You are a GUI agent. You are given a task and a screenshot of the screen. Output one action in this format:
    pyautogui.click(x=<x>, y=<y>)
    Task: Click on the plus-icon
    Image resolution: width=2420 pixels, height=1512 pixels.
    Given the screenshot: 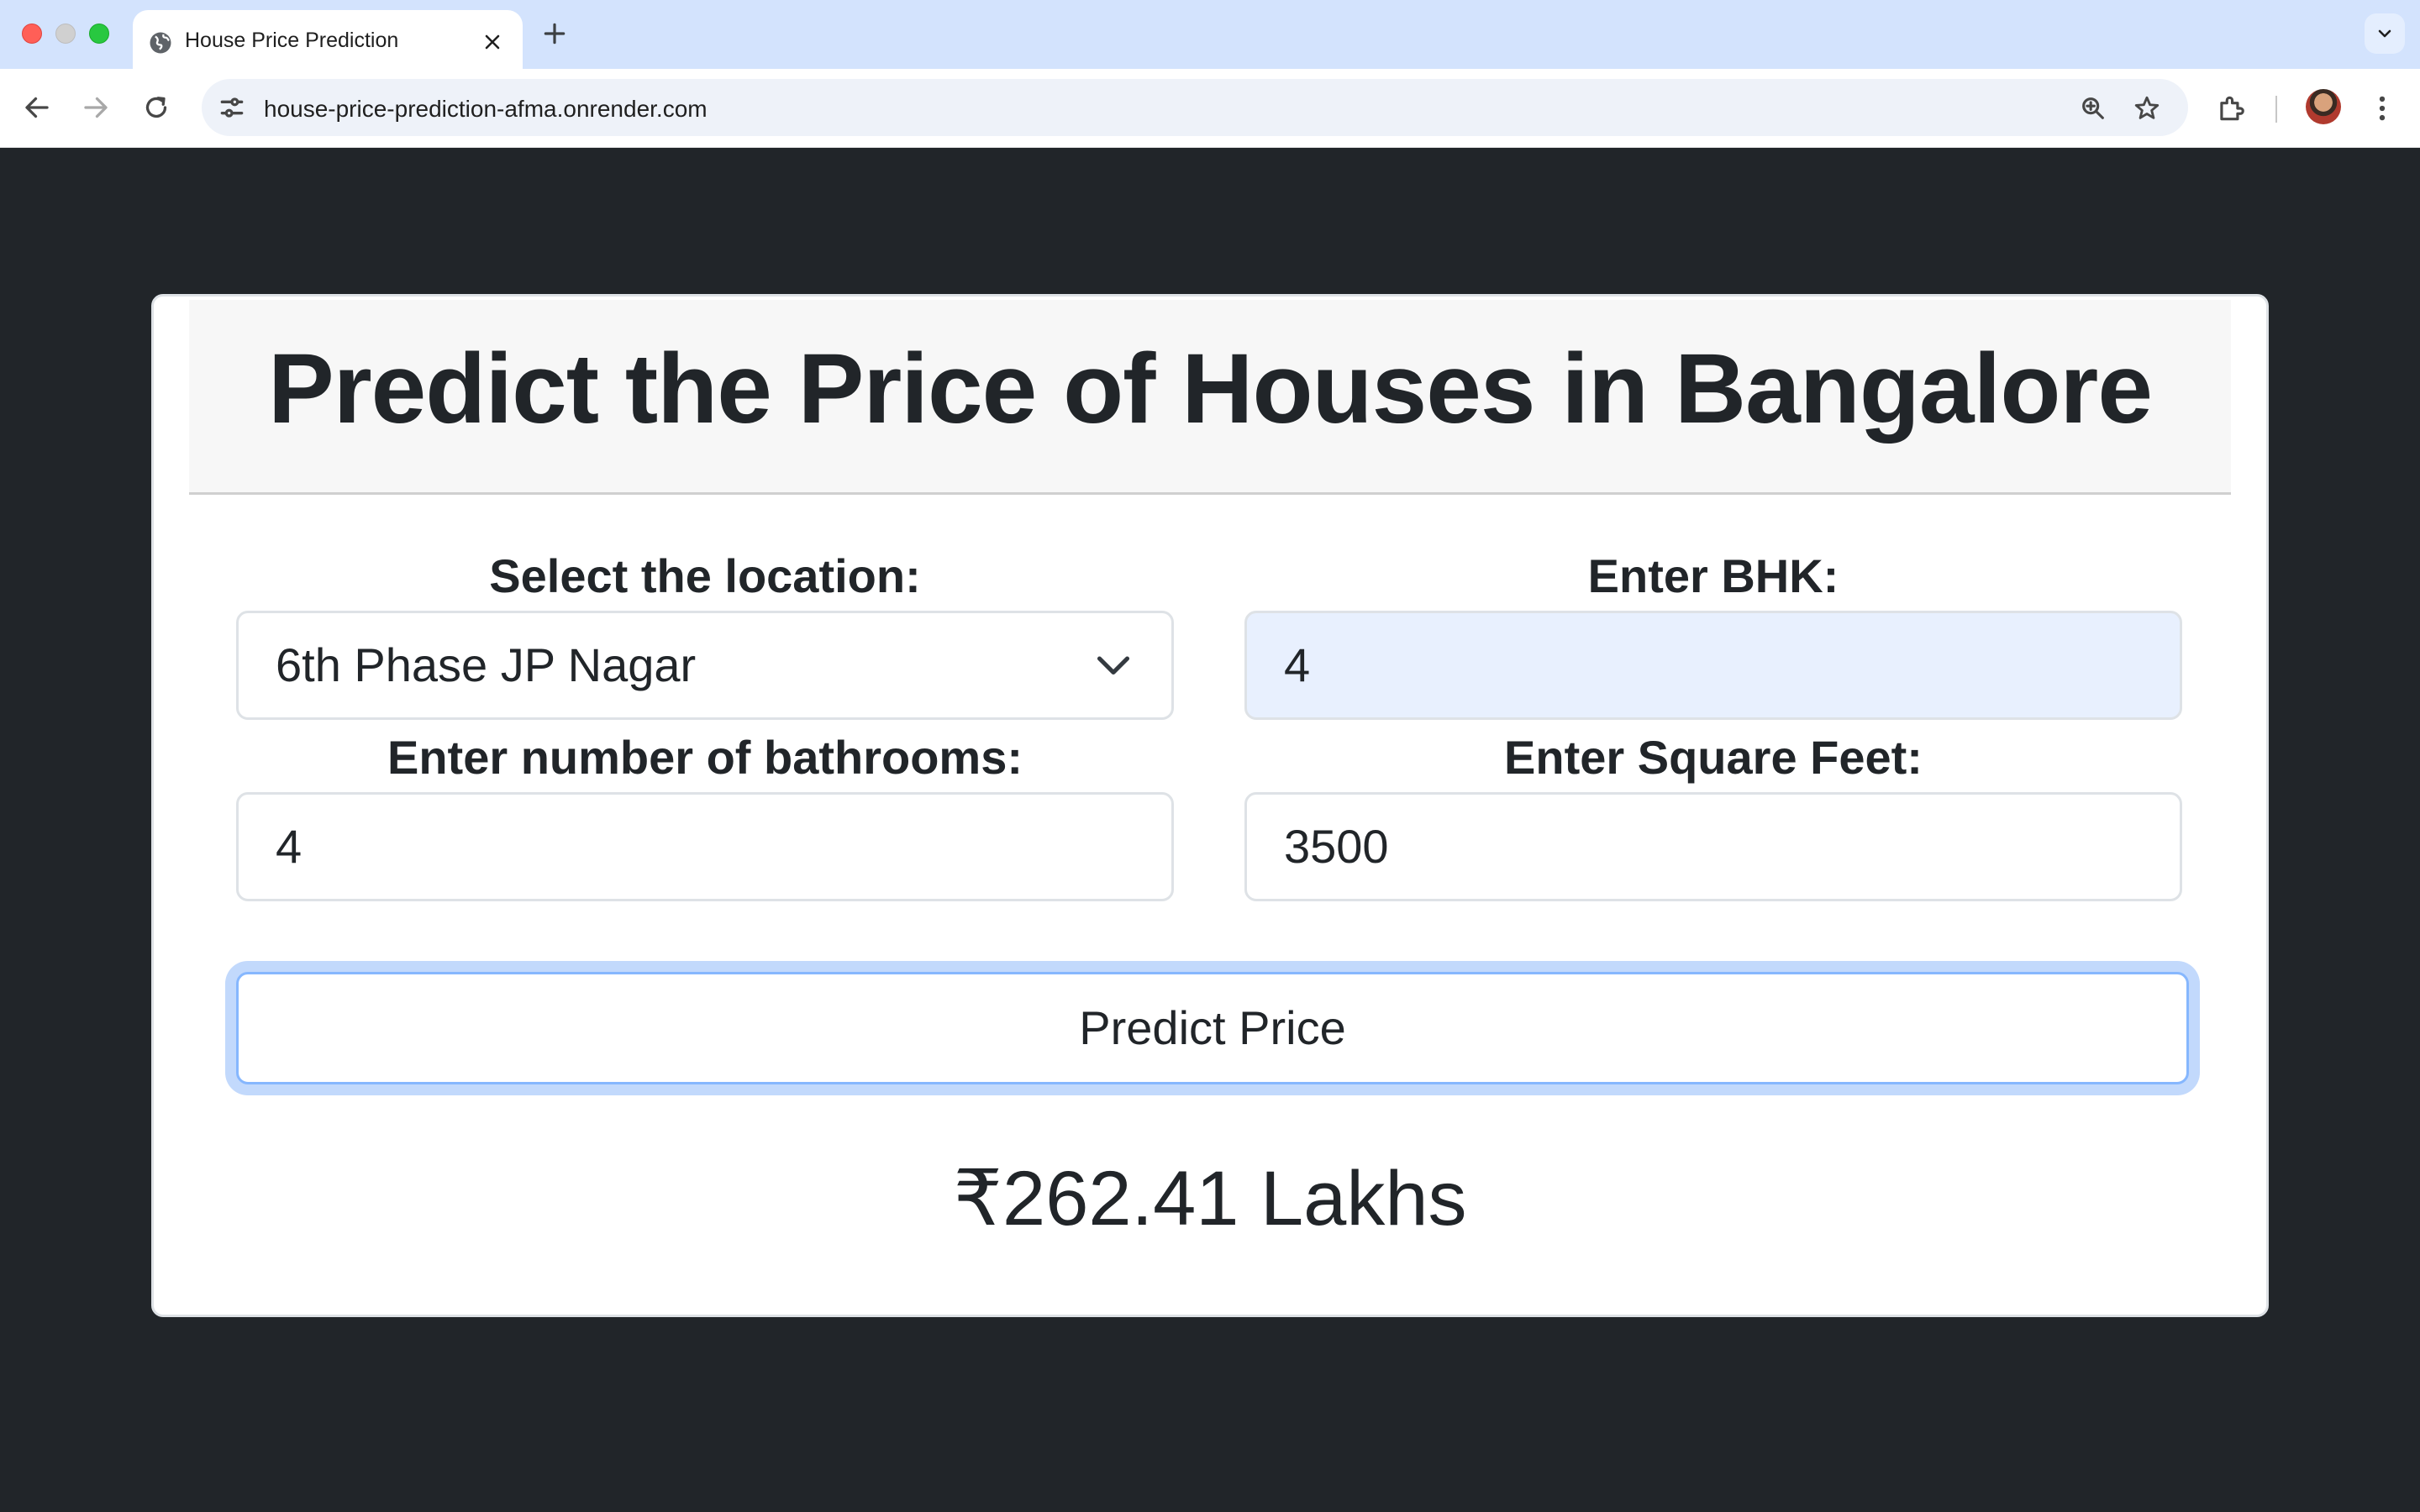 What is the action you would take?
    pyautogui.click(x=554, y=33)
    